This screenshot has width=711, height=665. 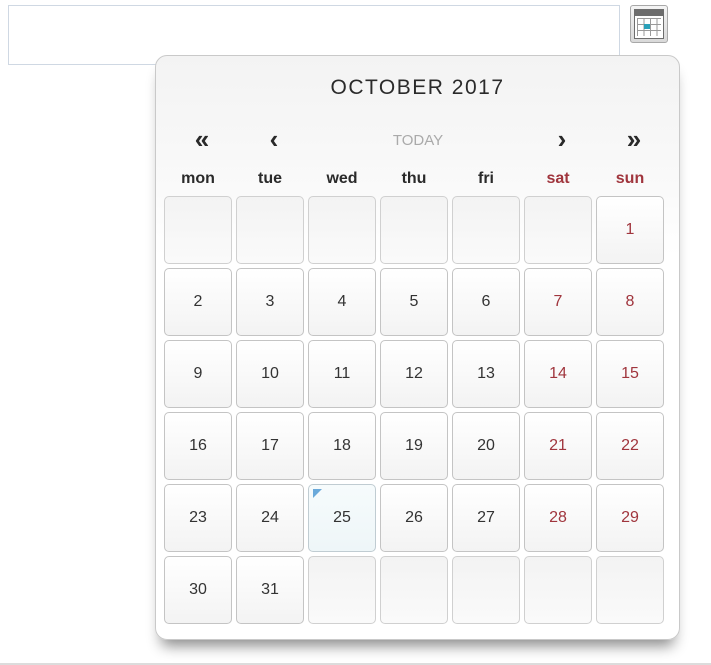 I want to click on day-cell: 16, so click(x=198, y=446).